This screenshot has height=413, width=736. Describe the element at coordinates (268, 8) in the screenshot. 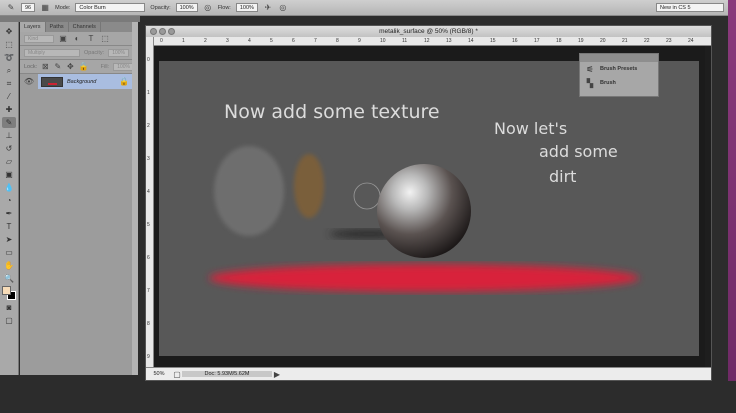

I see `airbrush-icon: ✈` at that location.